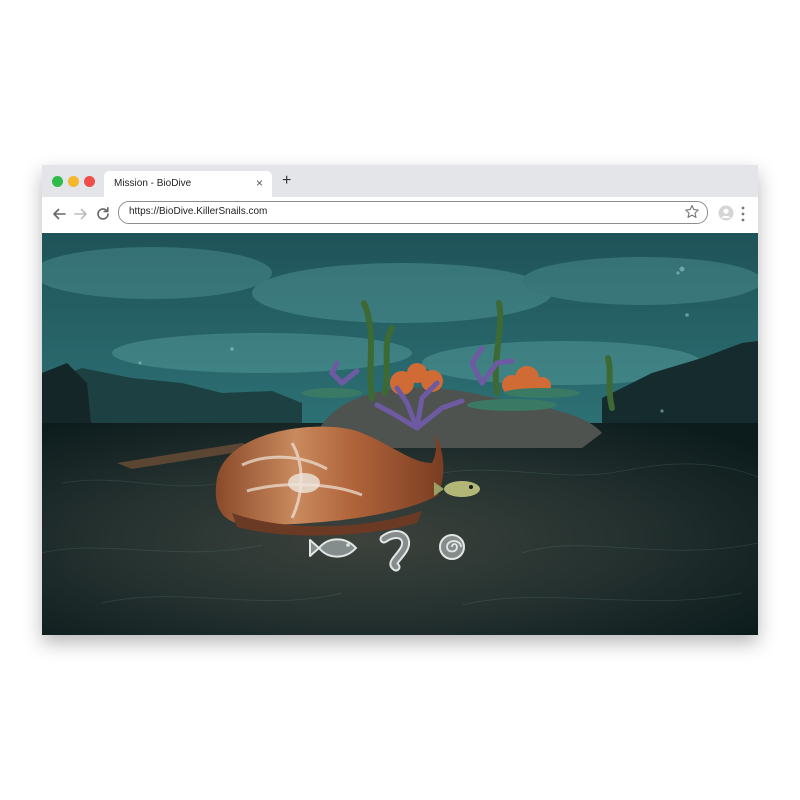 The image size is (800, 800). I want to click on browser-tab: Mission - BioDive ×, so click(188, 184).